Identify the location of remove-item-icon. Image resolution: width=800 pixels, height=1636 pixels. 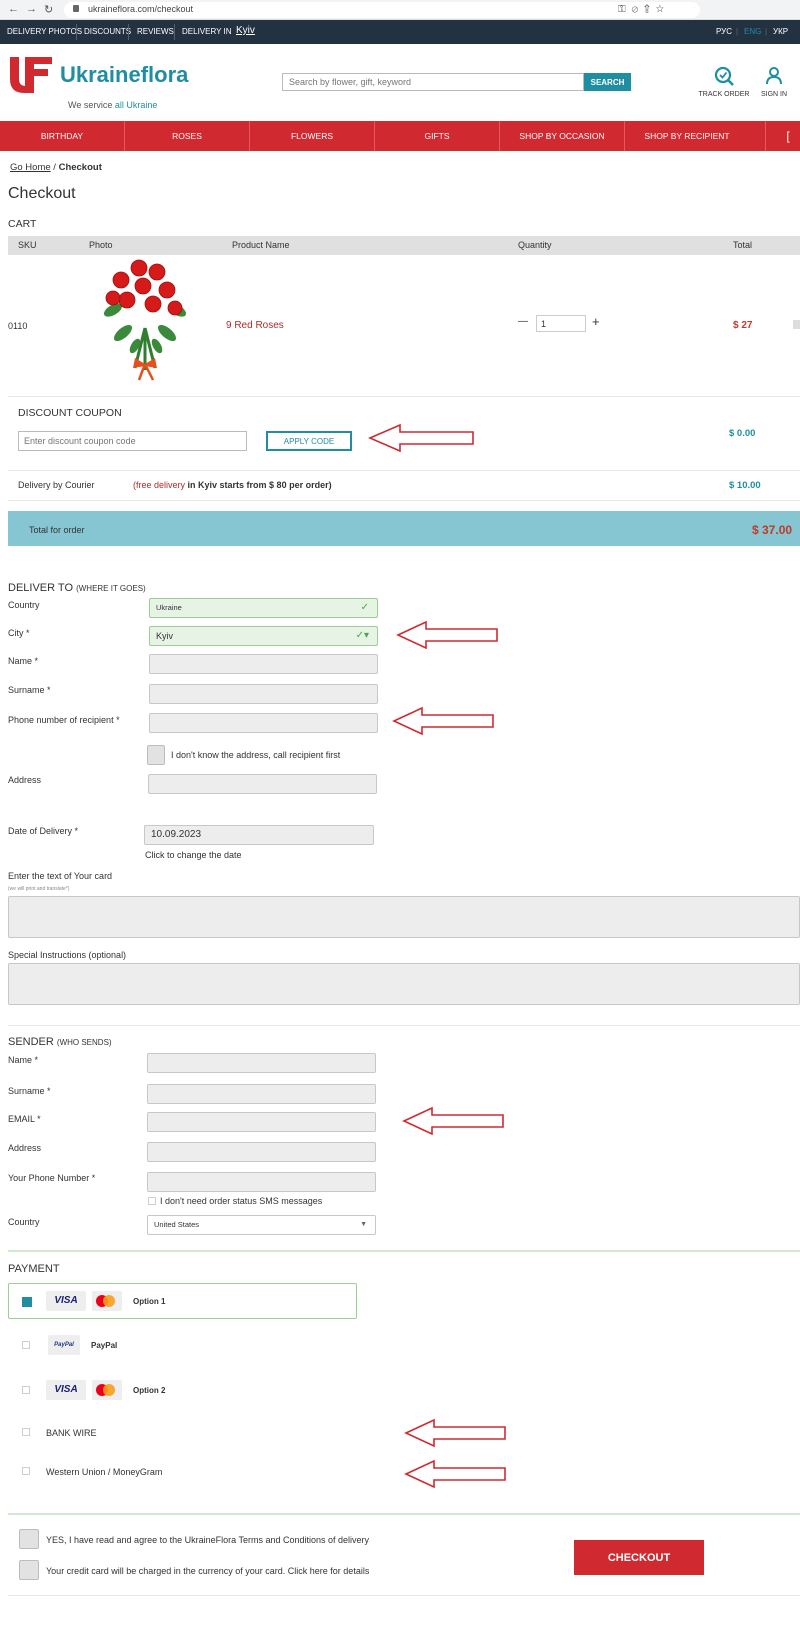
(796, 324).